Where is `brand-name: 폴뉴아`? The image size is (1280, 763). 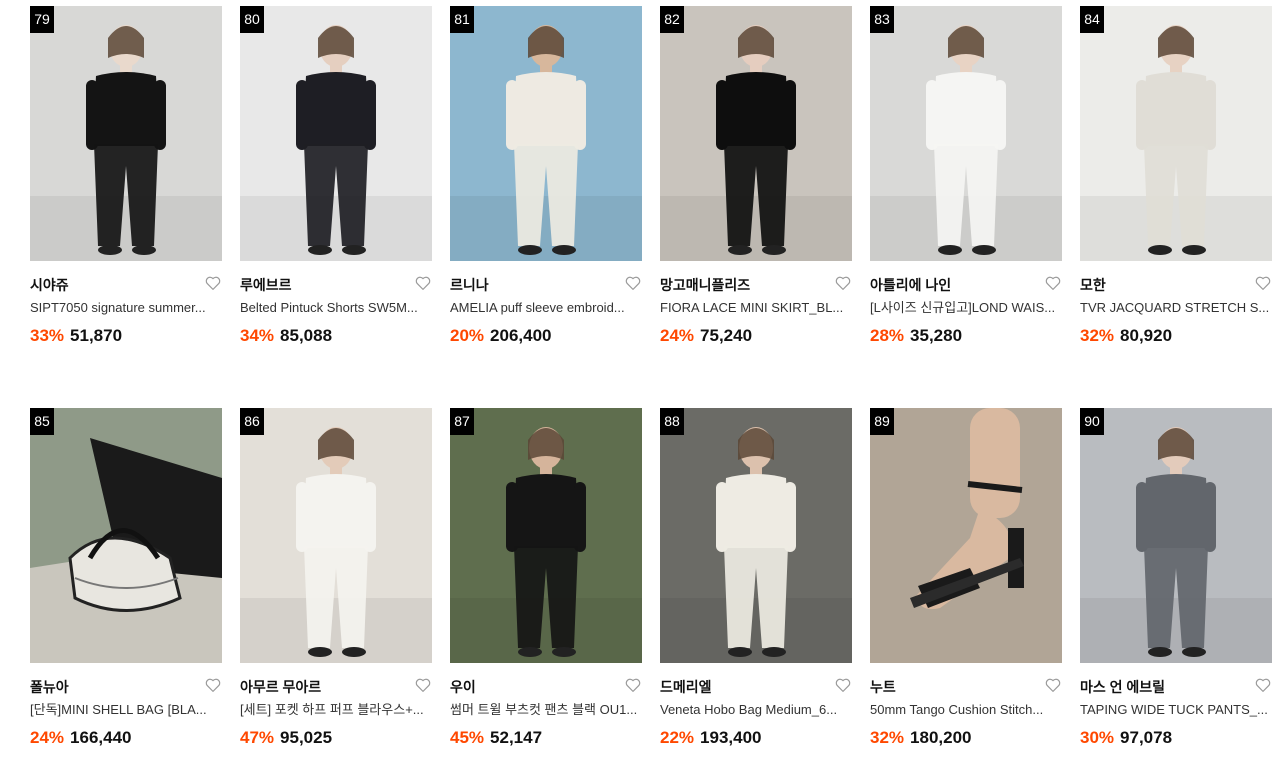
brand-name: 폴뉴아 is located at coordinates (49, 687).